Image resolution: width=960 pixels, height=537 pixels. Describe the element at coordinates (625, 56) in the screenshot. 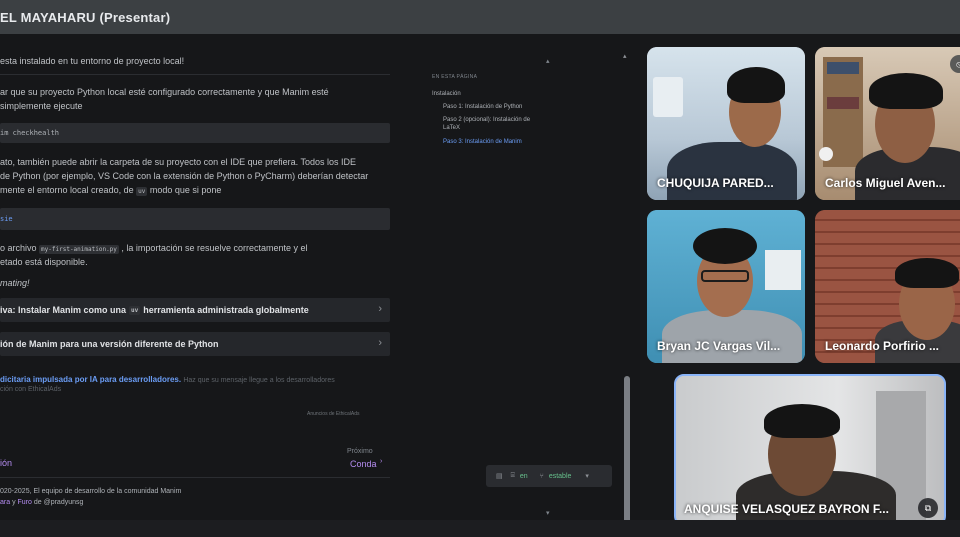

I see `scroll-up-icon: ▴` at that location.